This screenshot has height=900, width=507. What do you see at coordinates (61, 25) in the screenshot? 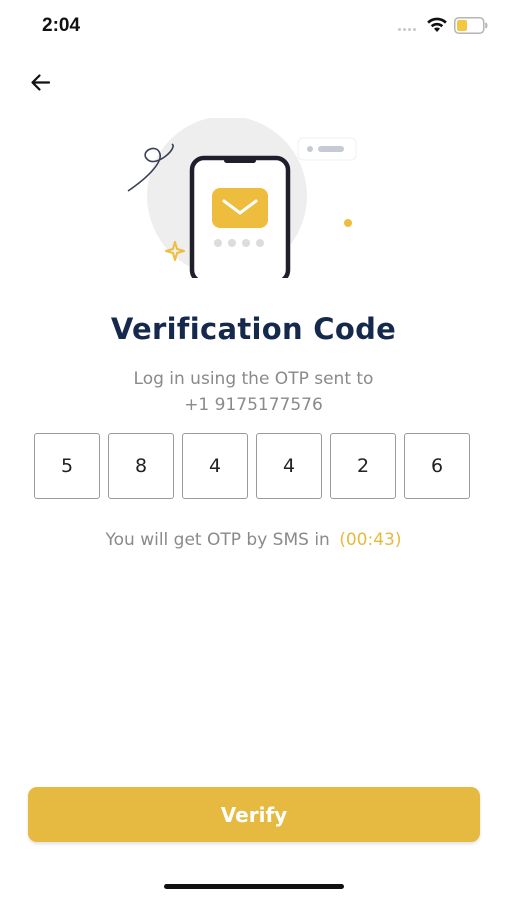
I see `status-time: 2:04` at bounding box center [61, 25].